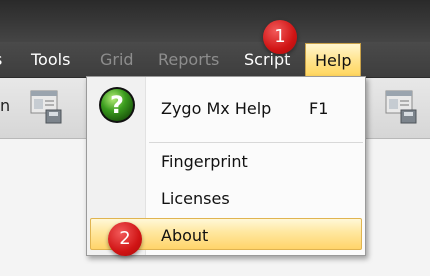  I want to click on menu-help: Help, so click(333, 59).